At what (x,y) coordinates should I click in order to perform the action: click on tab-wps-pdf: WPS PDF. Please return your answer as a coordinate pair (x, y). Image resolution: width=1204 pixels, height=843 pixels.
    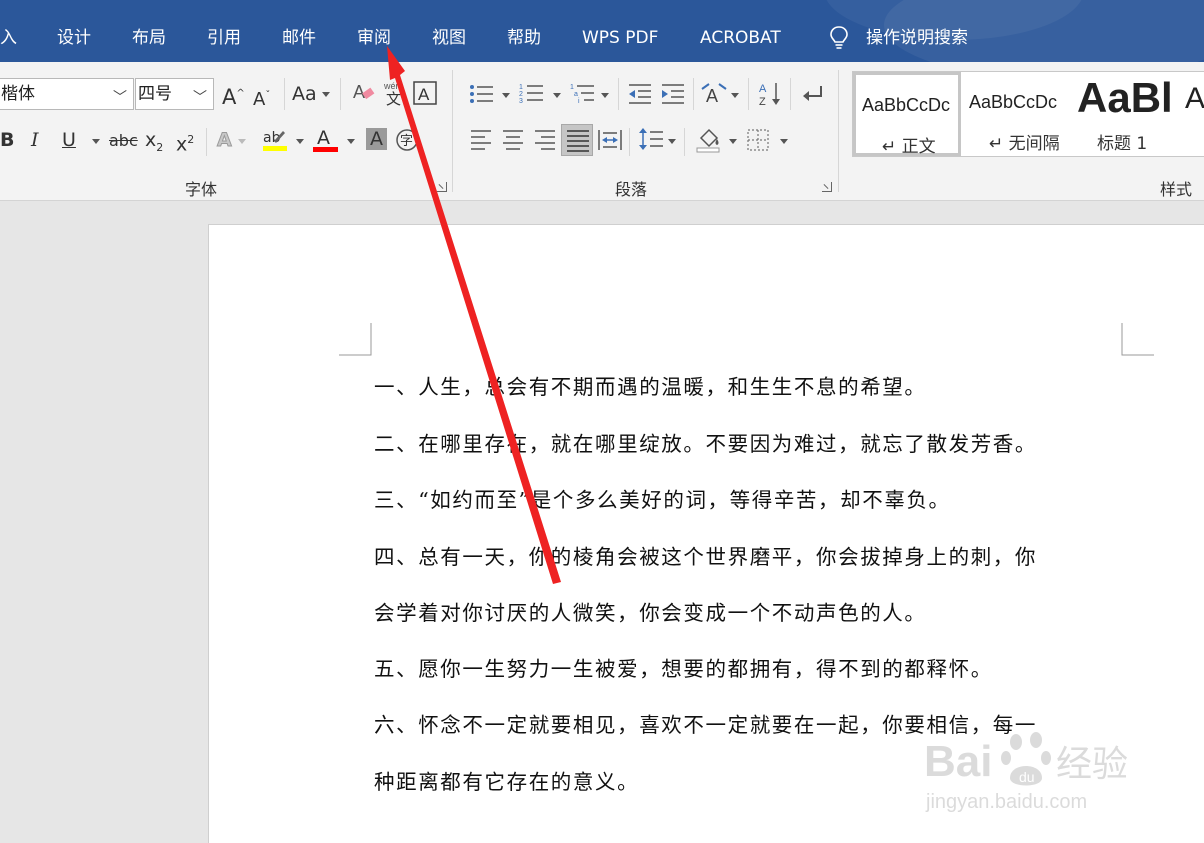
    Looking at the image, I should click on (620, 38).